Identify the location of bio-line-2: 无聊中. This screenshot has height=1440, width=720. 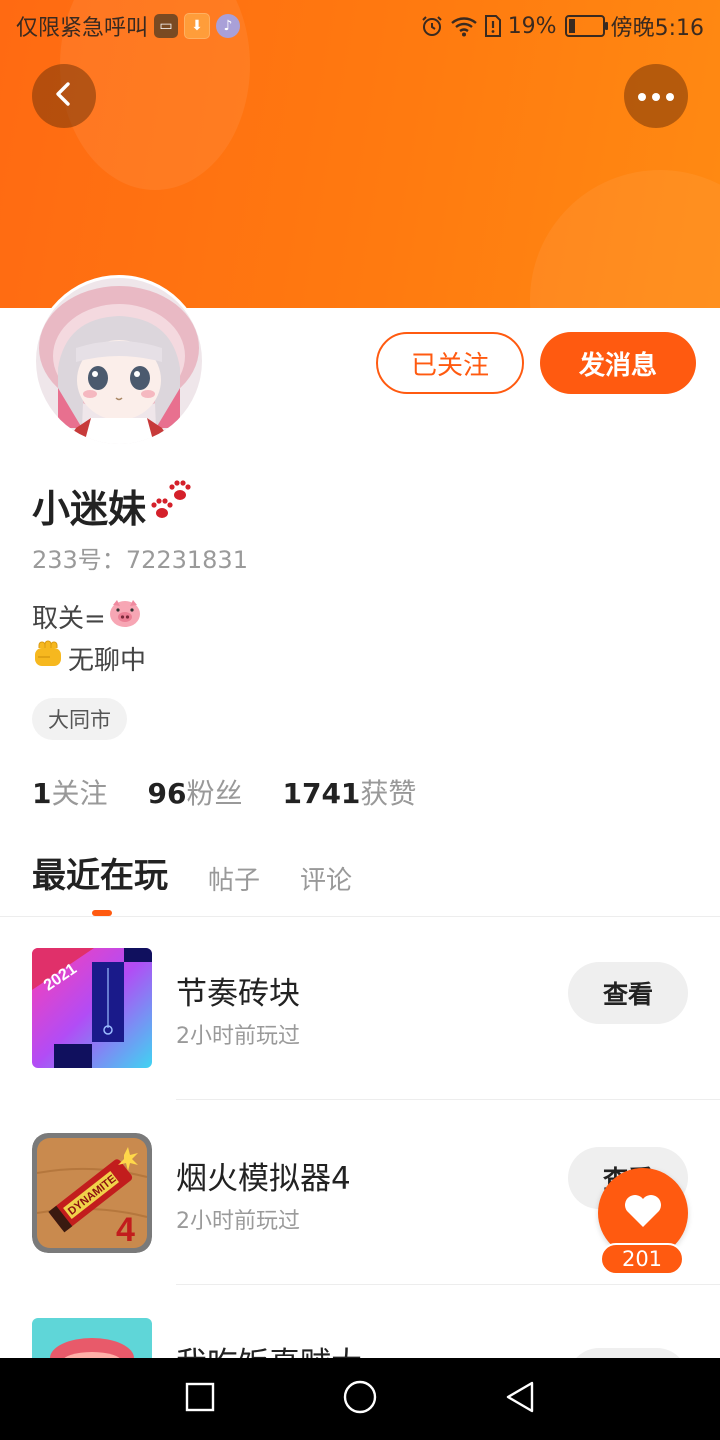
(107, 661).